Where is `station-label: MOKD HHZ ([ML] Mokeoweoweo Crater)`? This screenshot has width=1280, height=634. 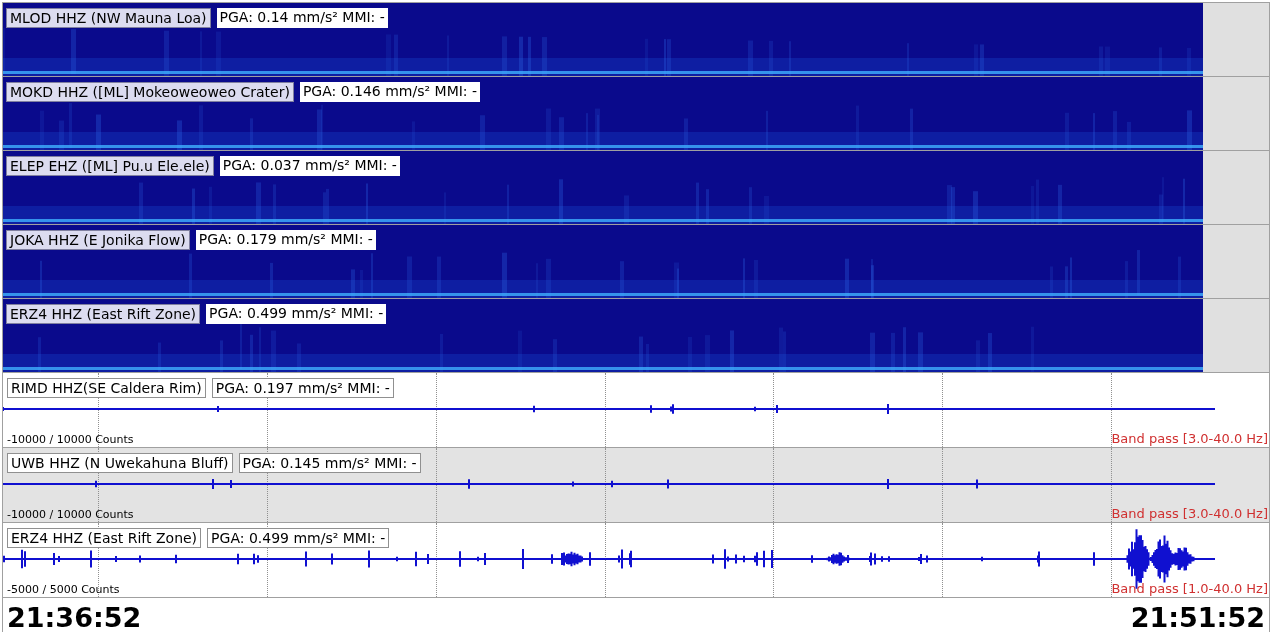 station-label: MOKD HHZ ([ML] Mokeoweoweo Crater) is located at coordinates (150, 92).